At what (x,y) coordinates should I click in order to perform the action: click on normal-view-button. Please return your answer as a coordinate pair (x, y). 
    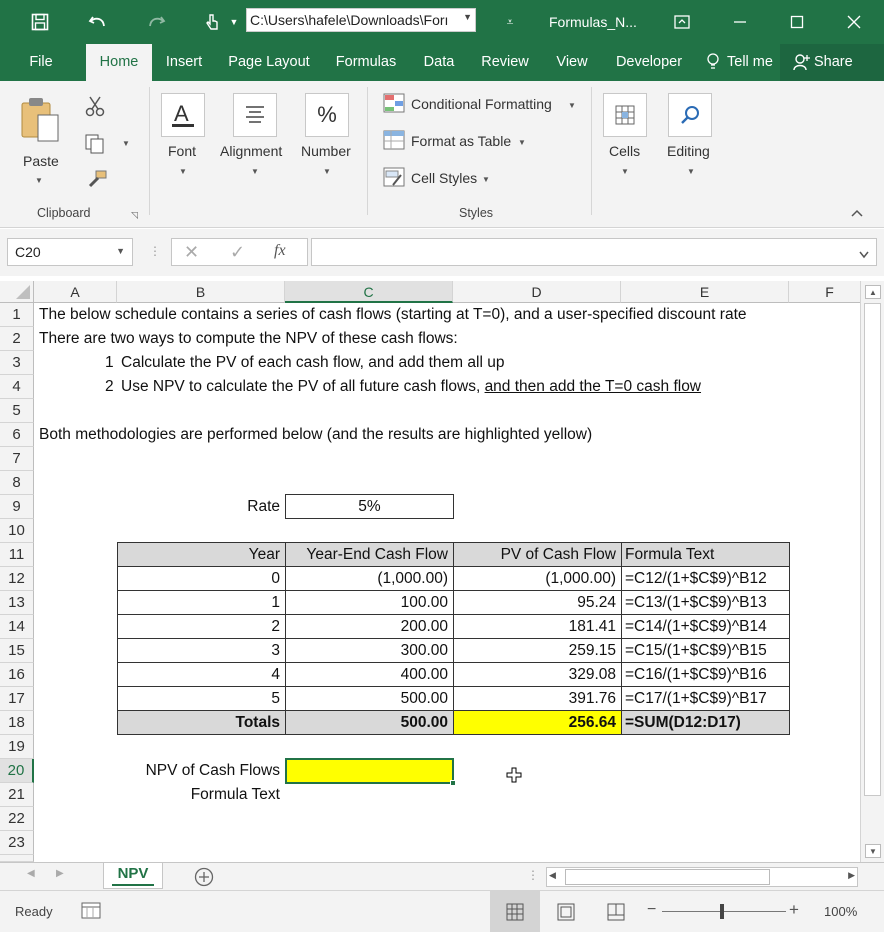
    Looking at the image, I should click on (515, 911).